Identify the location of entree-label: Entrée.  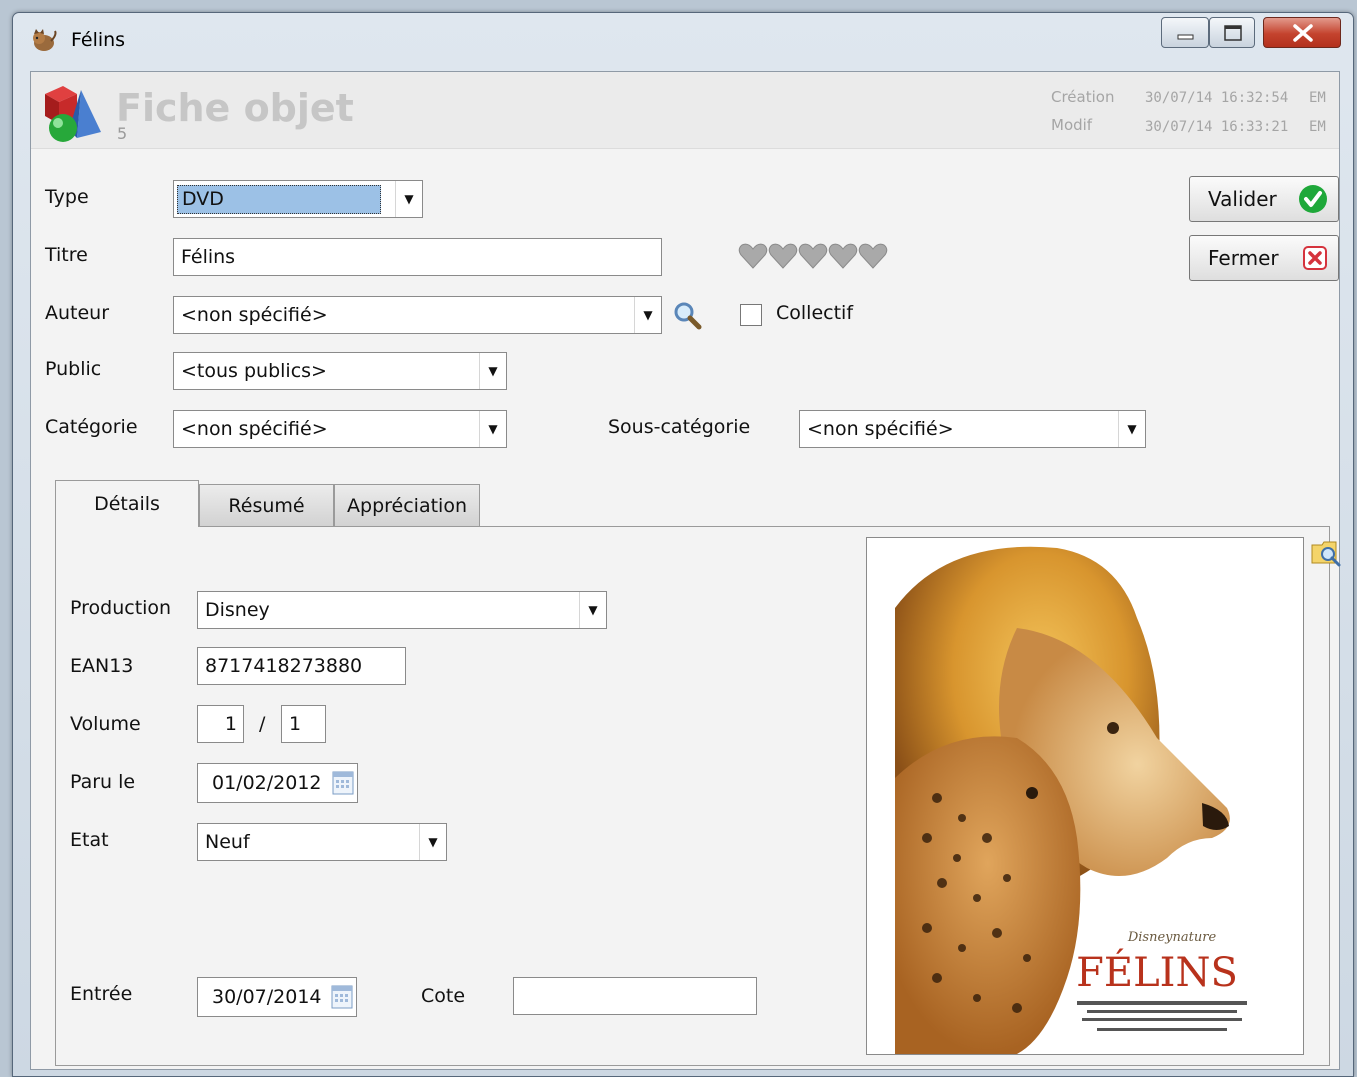
(101, 994).